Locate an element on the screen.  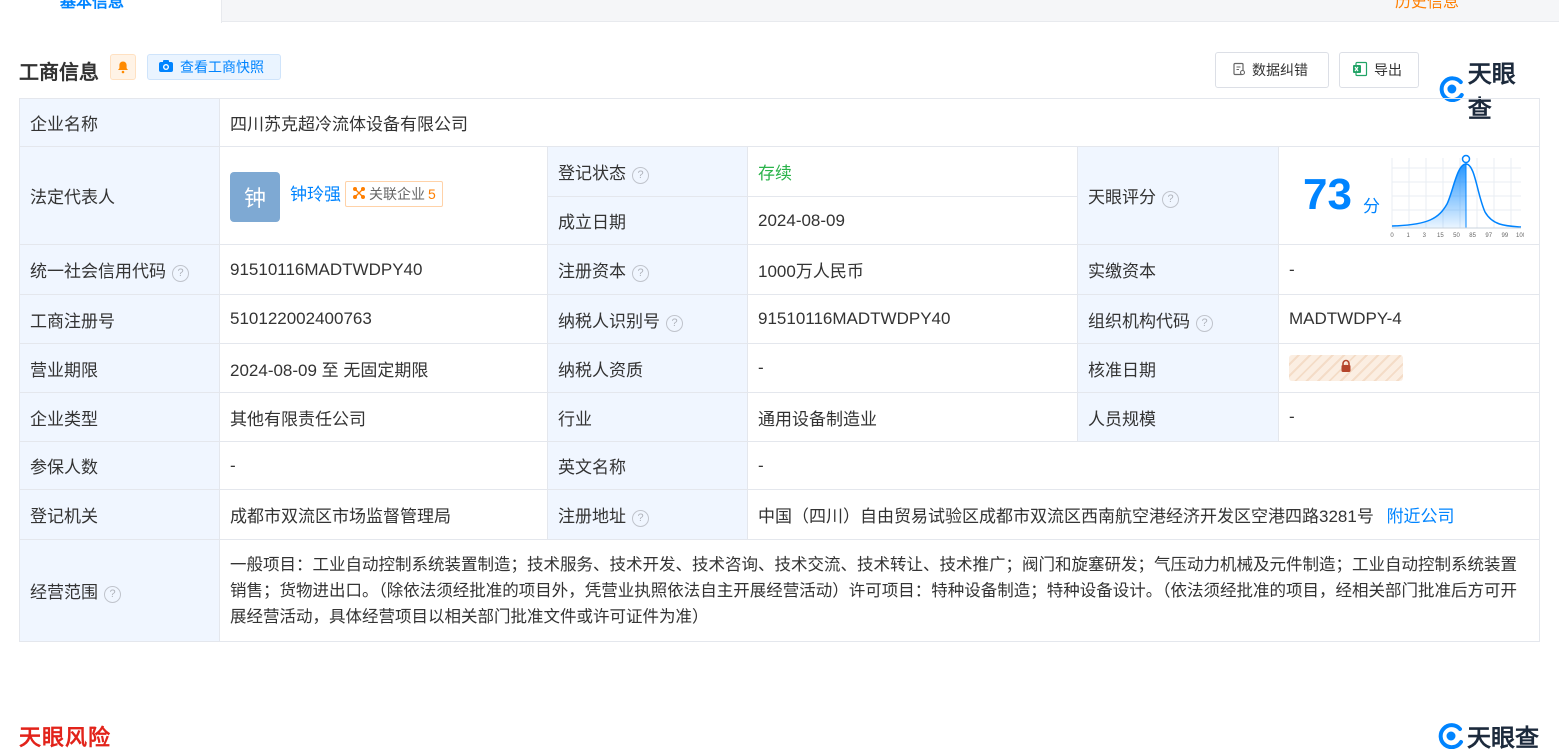
avatar: 钟 is located at coordinates (255, 197).